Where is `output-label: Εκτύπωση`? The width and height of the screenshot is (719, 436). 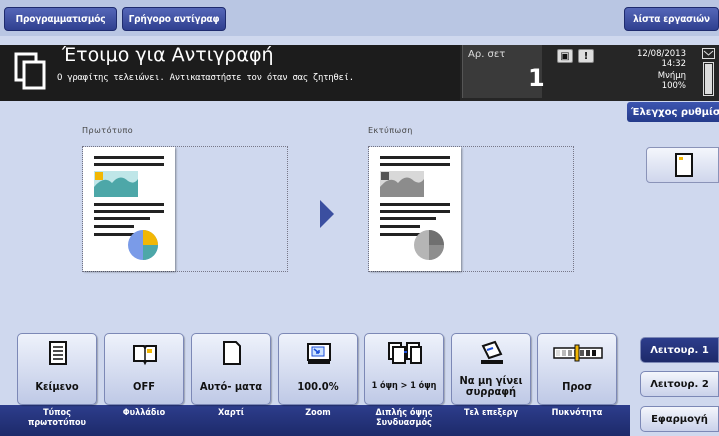
output-label: Εκτύπωση is located at coordinates (390, 130).